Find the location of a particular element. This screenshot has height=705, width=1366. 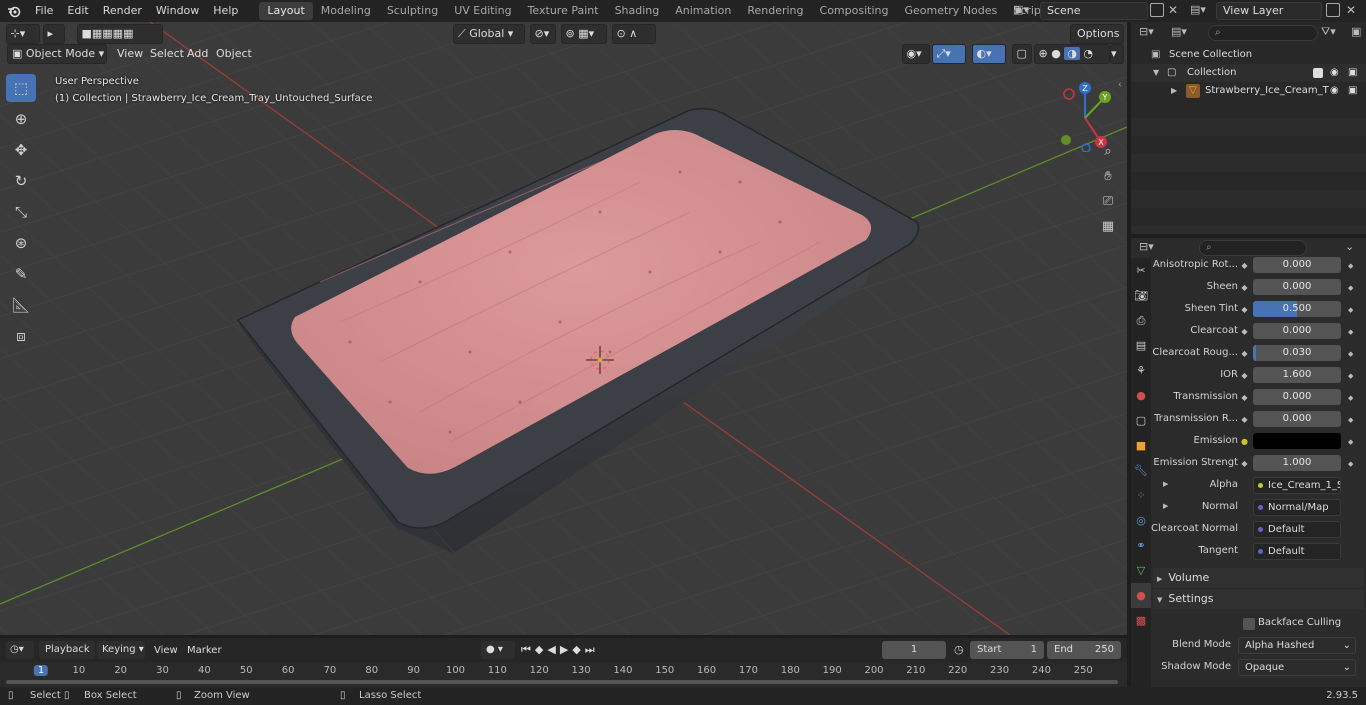

transform-icon: ⊛ is located at coordinates (21, 243).